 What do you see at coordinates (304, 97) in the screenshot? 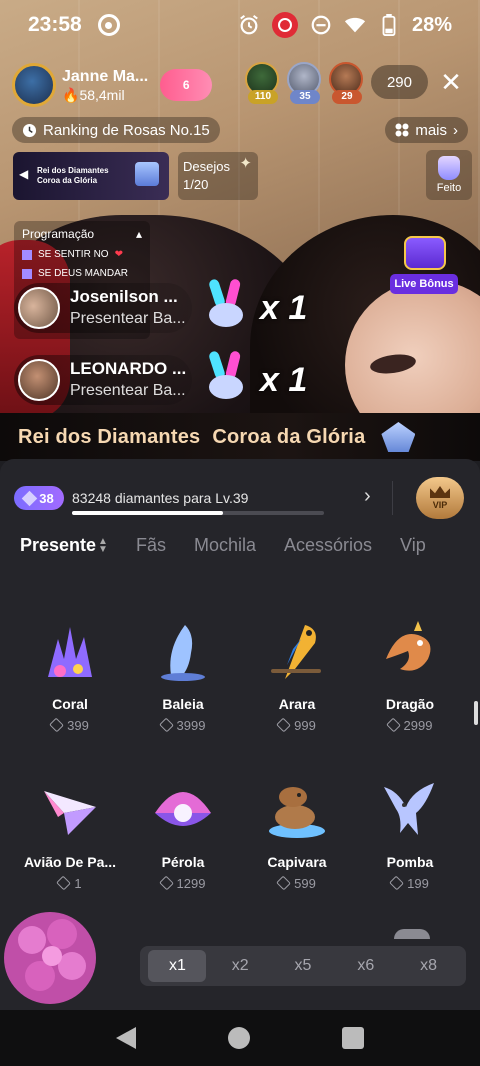
I see `viewer-level-badge: 35` at bounding box center [304, 97].